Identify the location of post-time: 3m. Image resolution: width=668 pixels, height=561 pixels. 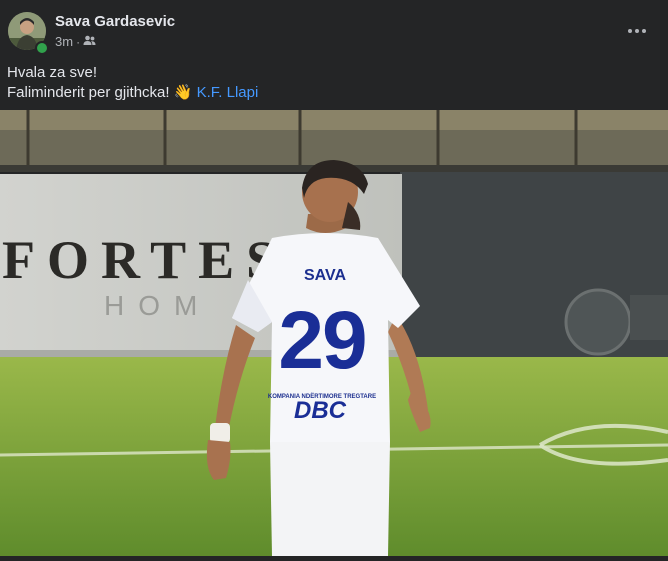
(64, 41).